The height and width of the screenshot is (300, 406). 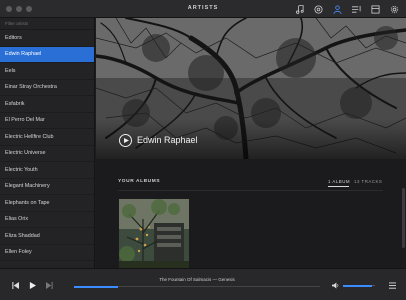 I want to click on artist-list-item: El Perro Del Mar, so click(x=47, y=121).